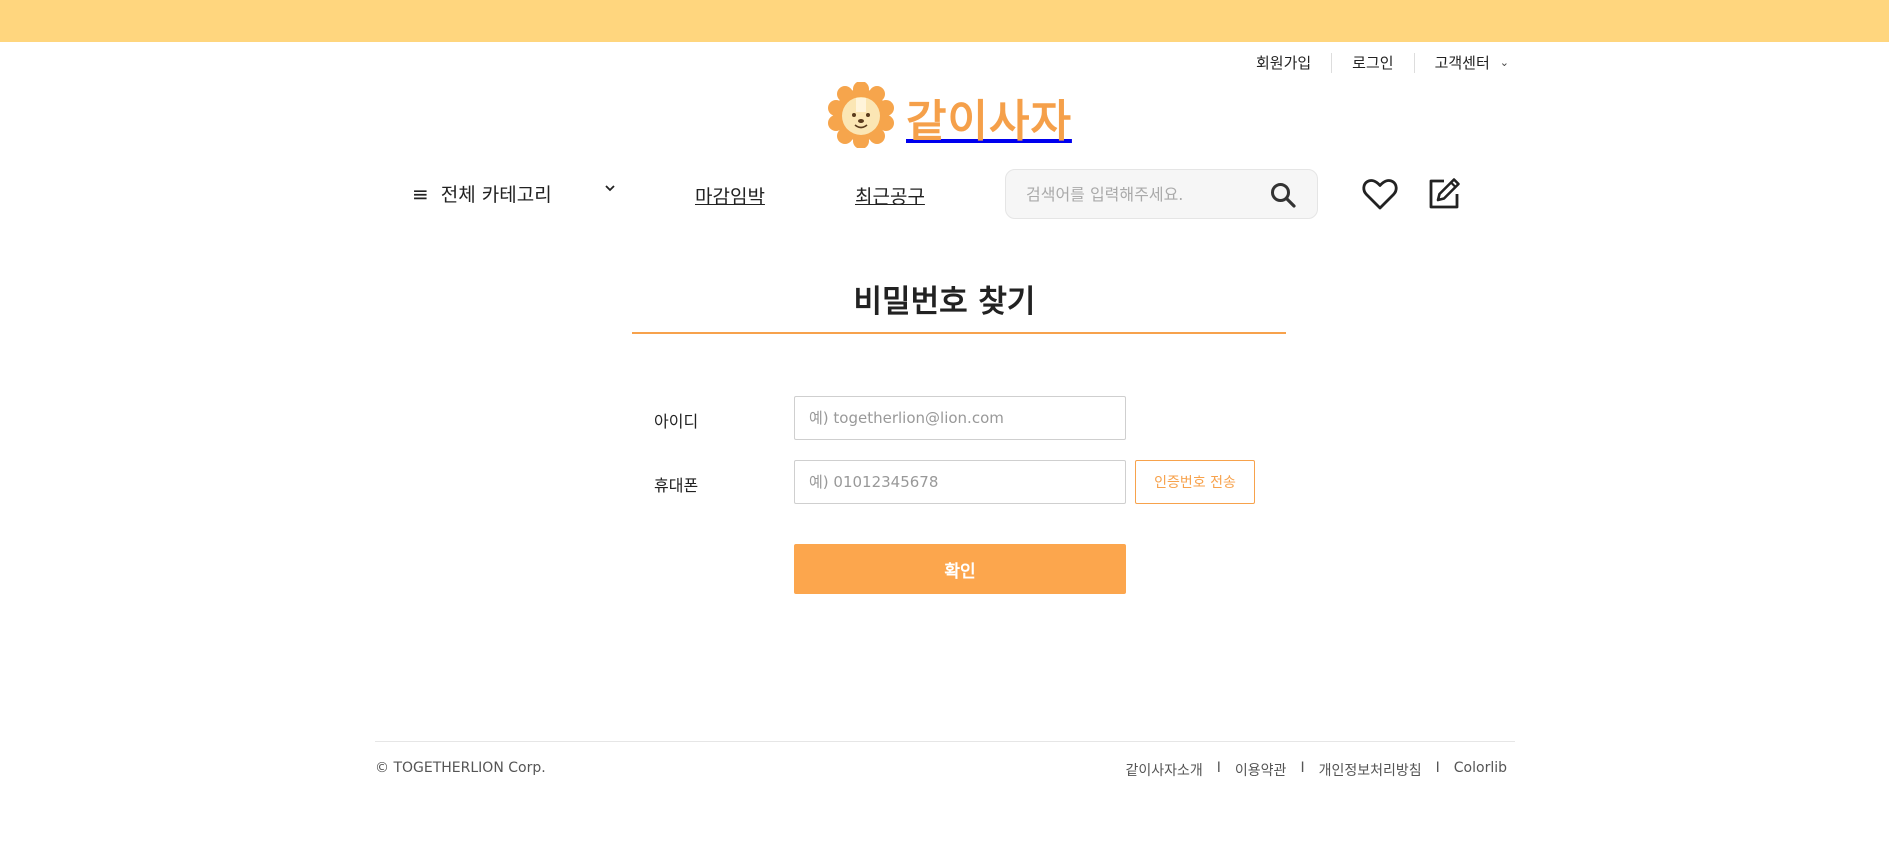 The height and width of the screenshot is (858, 1889). I want to click on id-label: 아이디, so click(676, 421).